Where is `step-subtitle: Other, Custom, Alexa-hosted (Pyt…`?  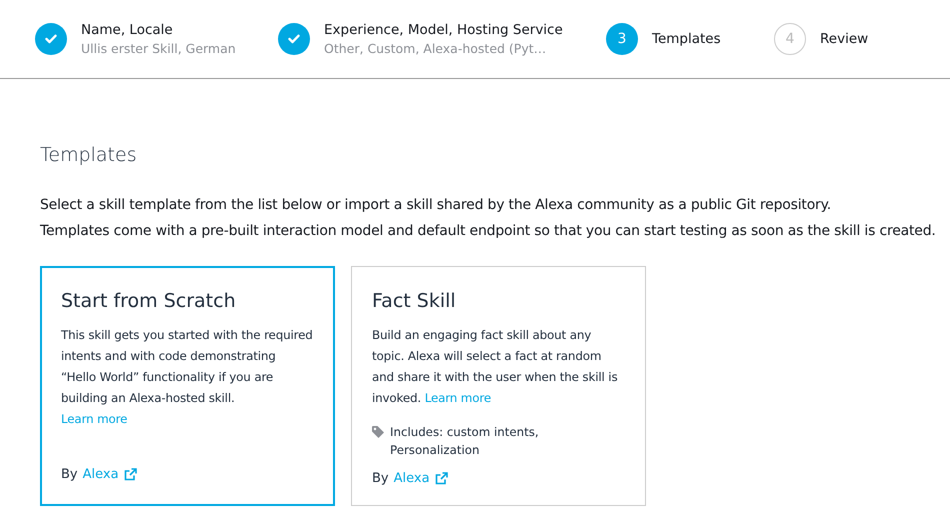
step-subtitle: Other, Custom, Alexa-hosted (Pyt… is located at coordinates (436, 49).